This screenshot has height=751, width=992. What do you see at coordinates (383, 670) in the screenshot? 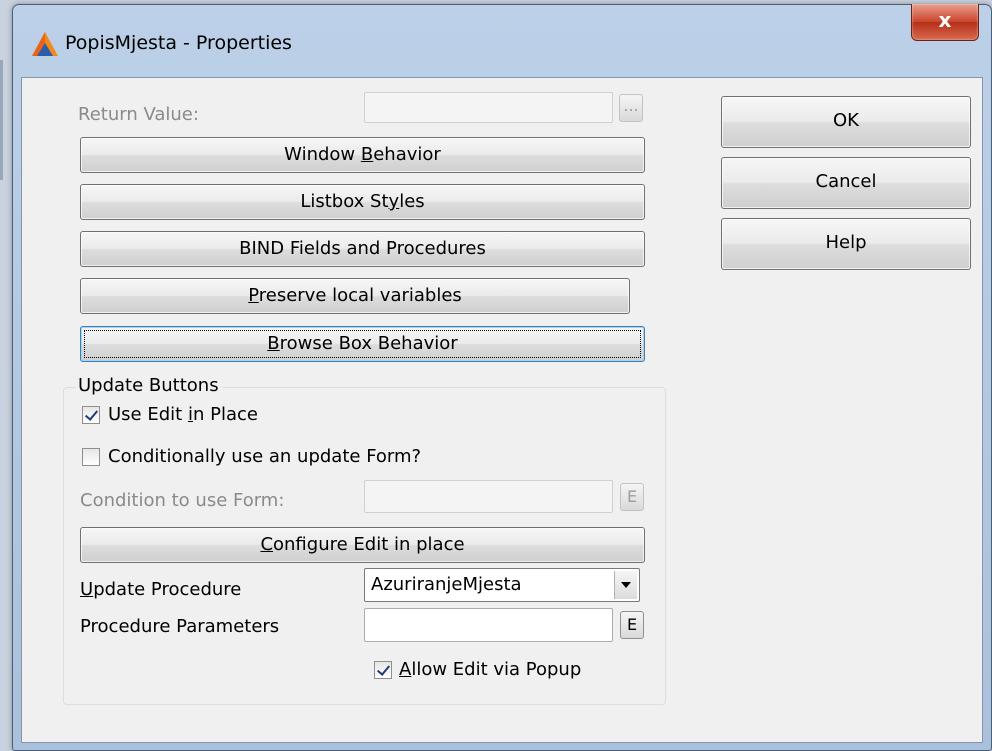
I see `allow-edit-via-popup-checkbox` at bounding box center [383, 670].